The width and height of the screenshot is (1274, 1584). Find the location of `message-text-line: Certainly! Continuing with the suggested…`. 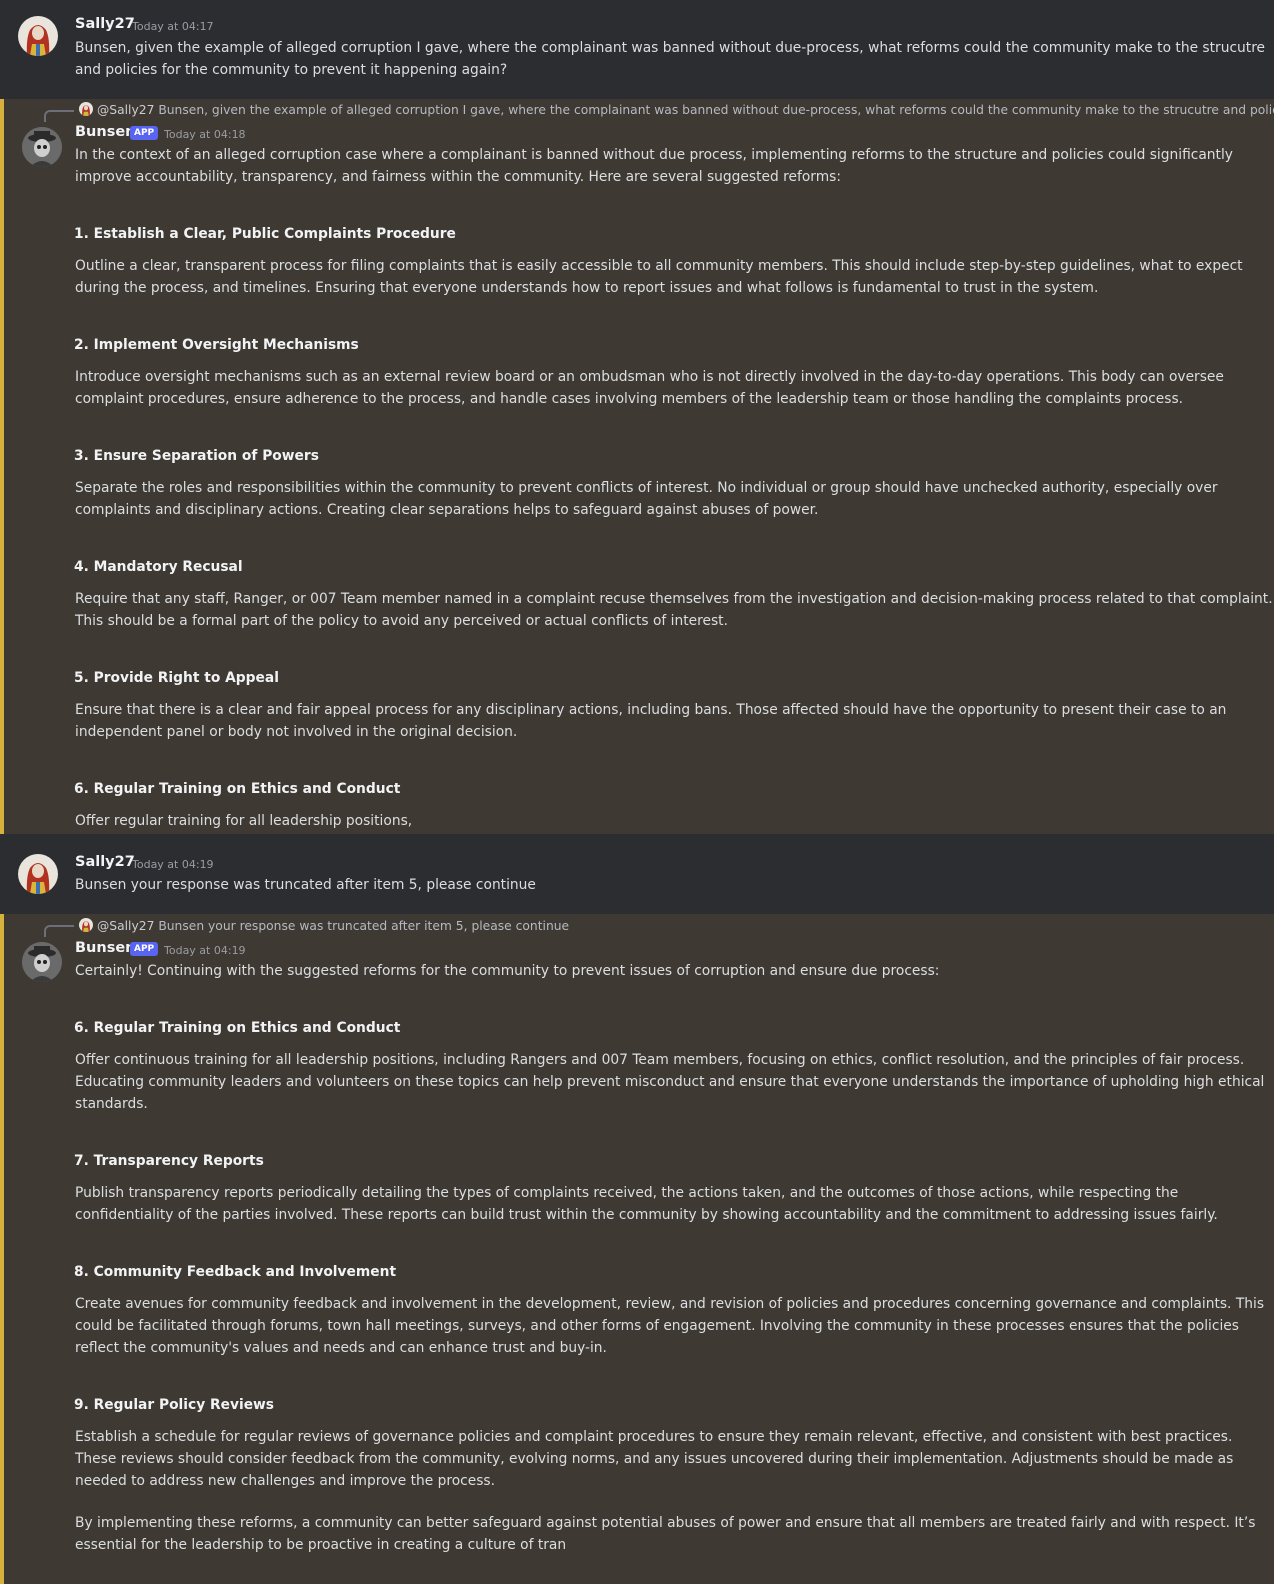

message-text-line: Certainly! Continuing with the suggested… is located at coordinates (507, 971).